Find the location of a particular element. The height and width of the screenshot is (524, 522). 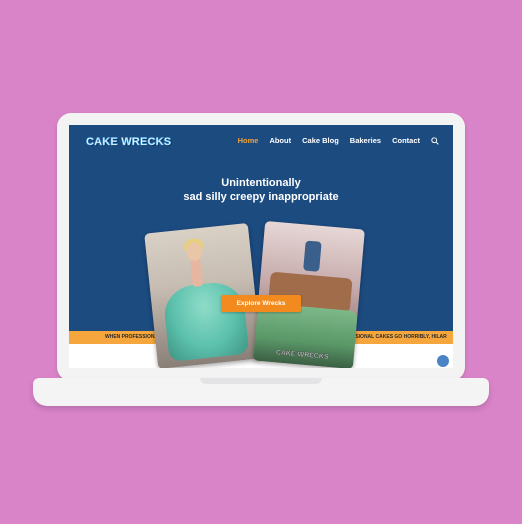

nav-item-contact: Contact is located at coordinates (406, 140).